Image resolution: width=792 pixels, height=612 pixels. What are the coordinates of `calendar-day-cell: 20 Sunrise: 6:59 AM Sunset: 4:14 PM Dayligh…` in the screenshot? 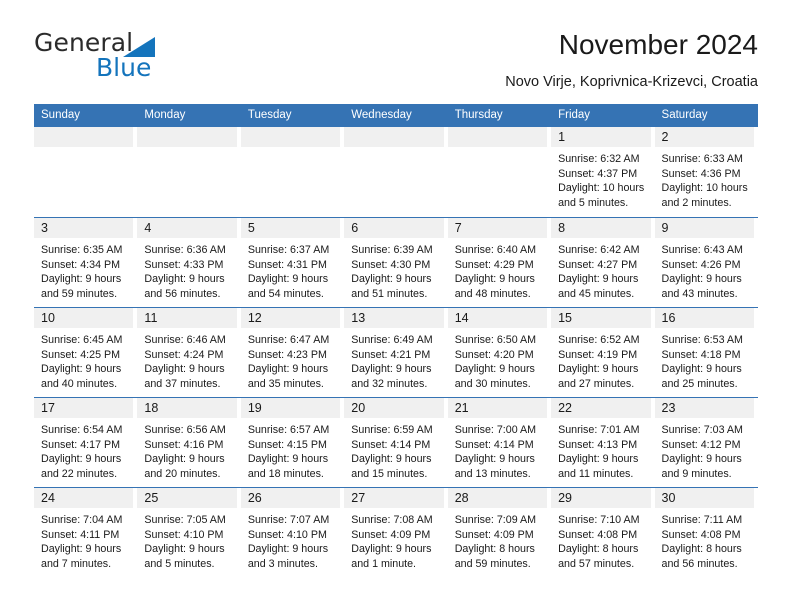 It's located at (396, 442).